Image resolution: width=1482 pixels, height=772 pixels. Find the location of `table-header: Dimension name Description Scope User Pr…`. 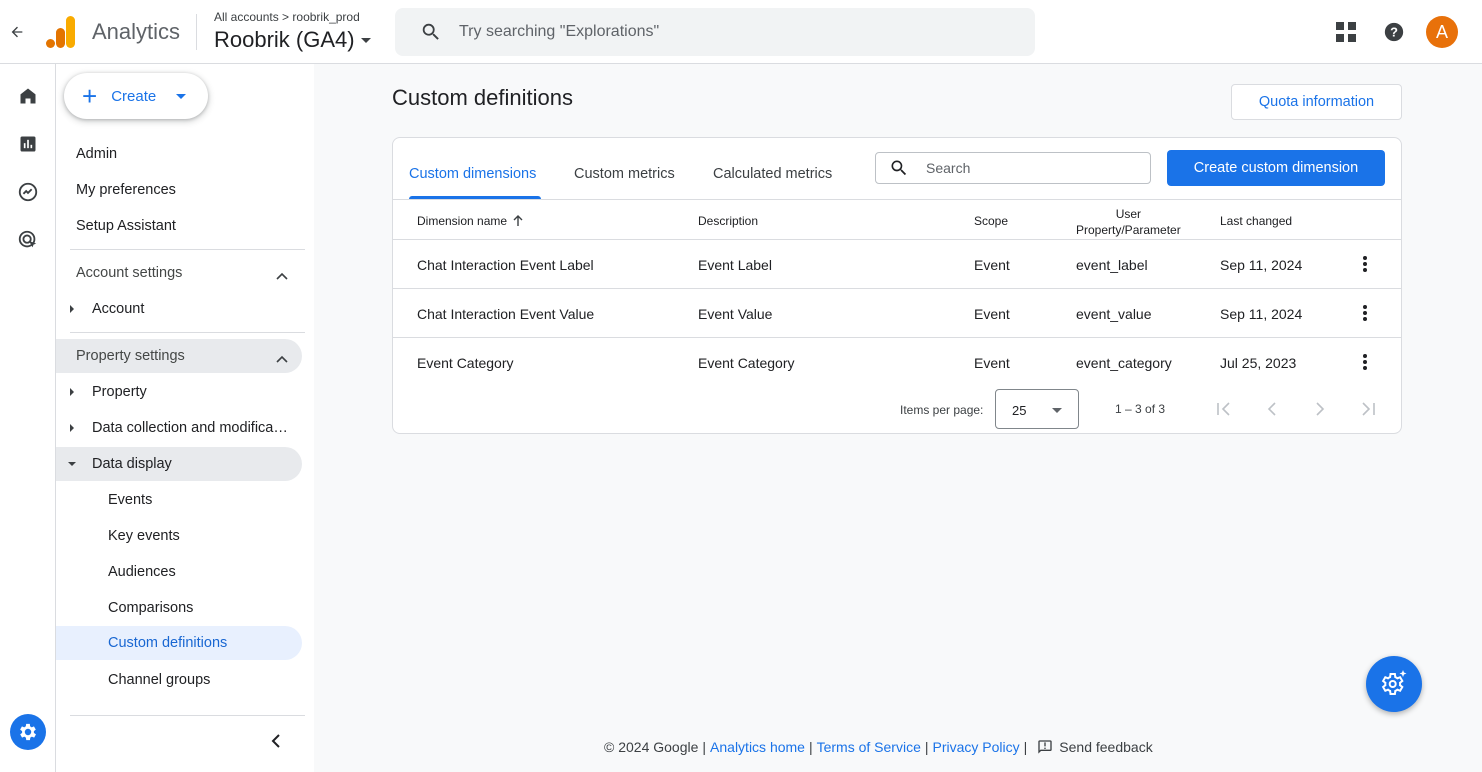

table-header: Dimension name Description Scope User Pr… is located at coordinates (897, 220).